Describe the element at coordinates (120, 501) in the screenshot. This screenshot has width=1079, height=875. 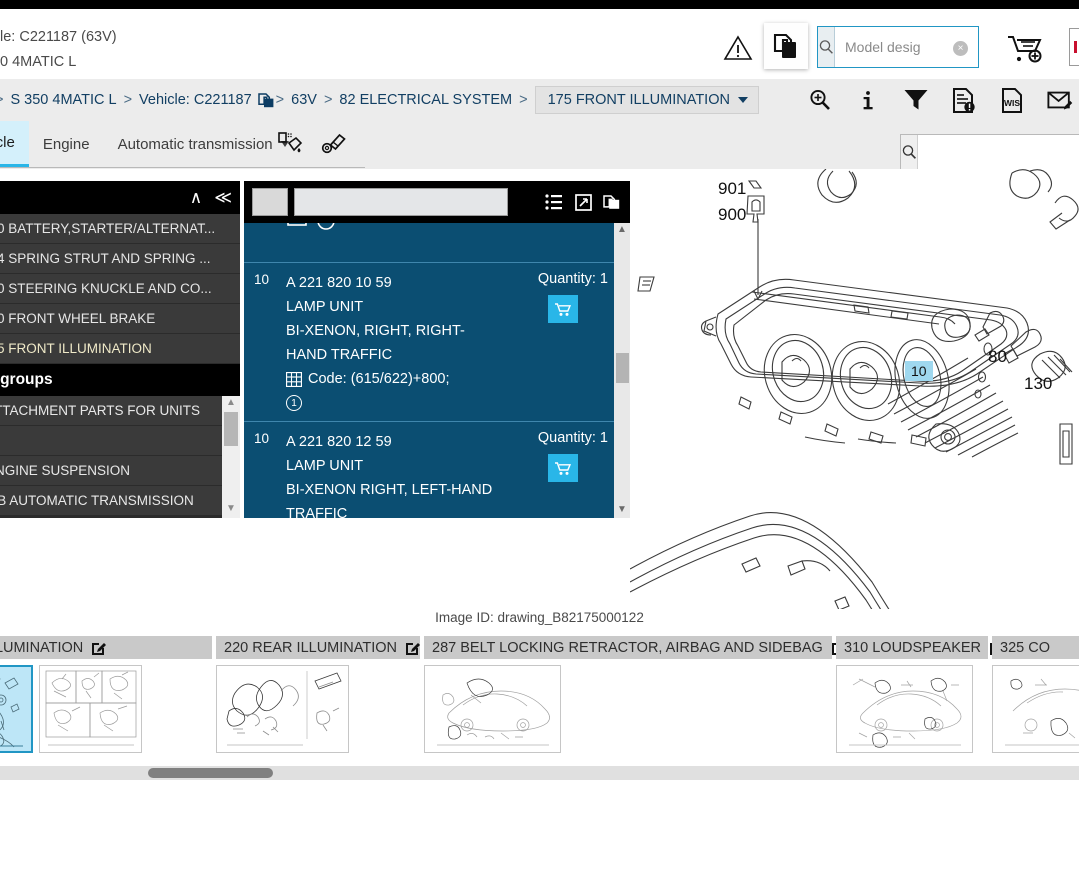
I see `sidebar-option-mb-automatic-transmission: MB AUTOMATIC TRANSMISSION` at that location.